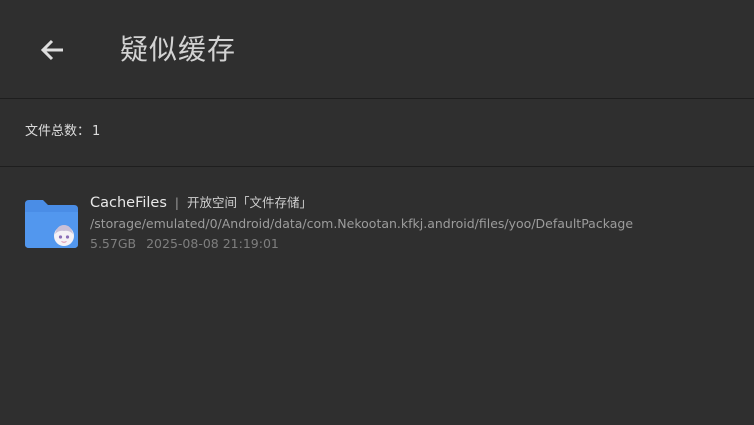  I want to click on file-meta: 5.57GB 2025-08-08 21:19:01, so click(184, 244).